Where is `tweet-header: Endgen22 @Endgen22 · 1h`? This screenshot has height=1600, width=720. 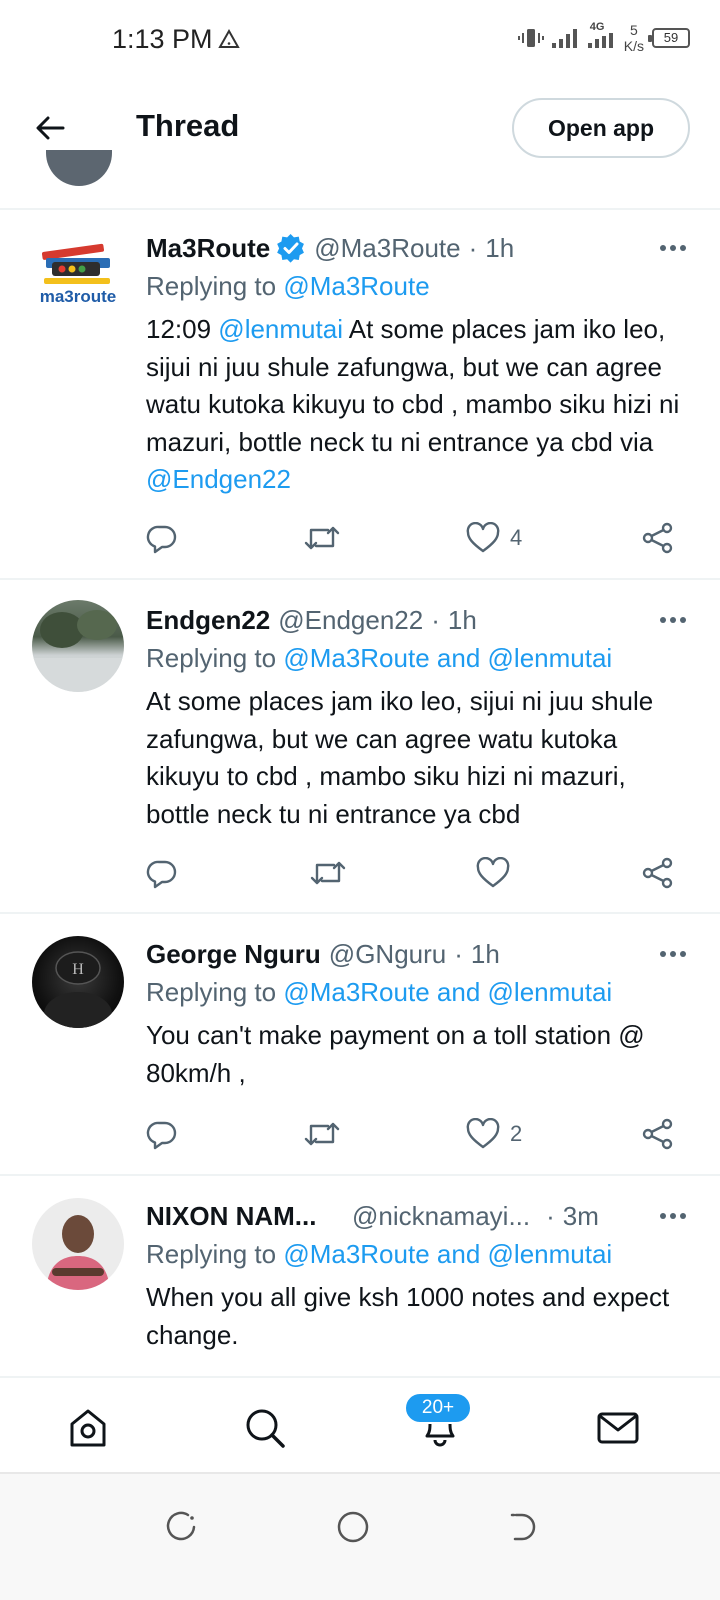
tweet-header: Endgen22 @Endgen22 · 1h is located at coordinates (418, 620).